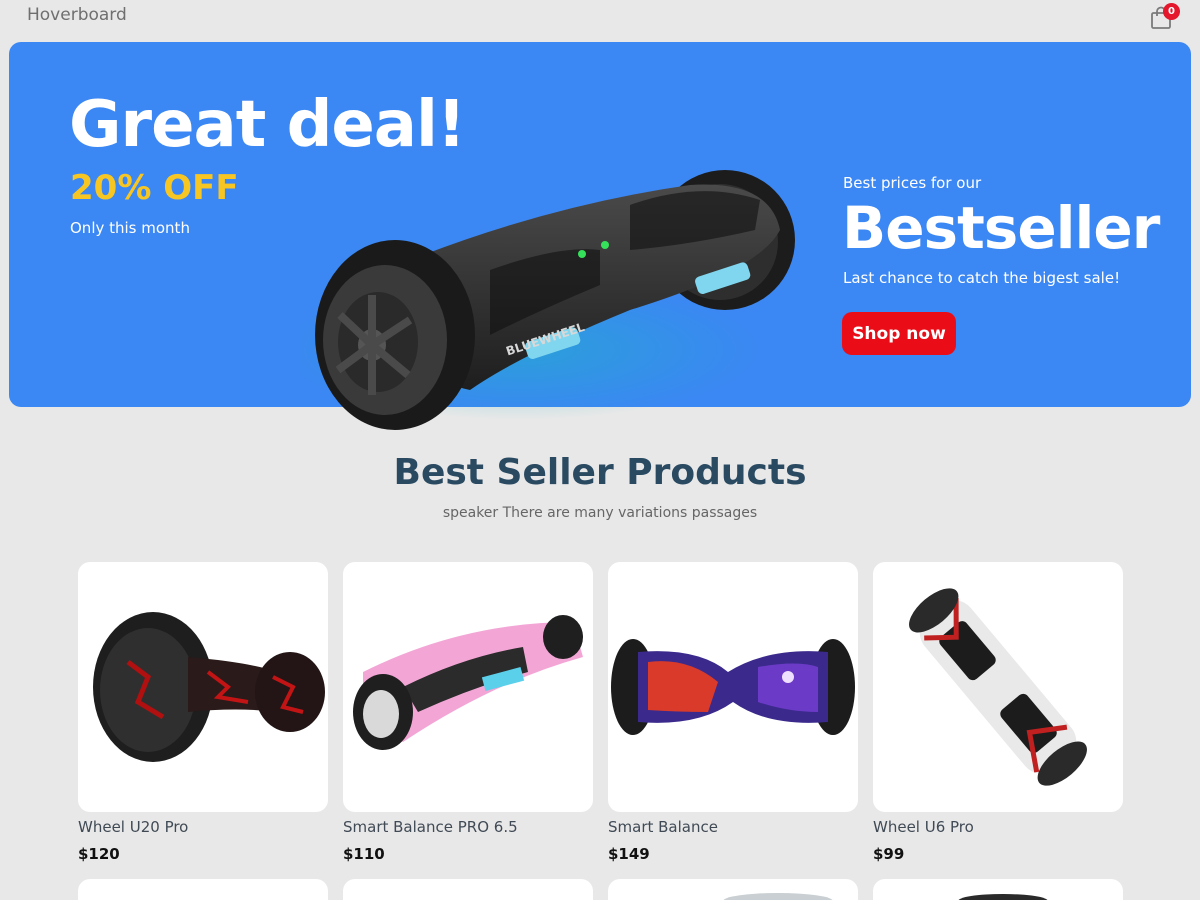 Image resolution: width=1200 pixels, height=900 pixels. I want to click on hero-tagline: Last chance to catch the bigest sale!, so click(982, 278).